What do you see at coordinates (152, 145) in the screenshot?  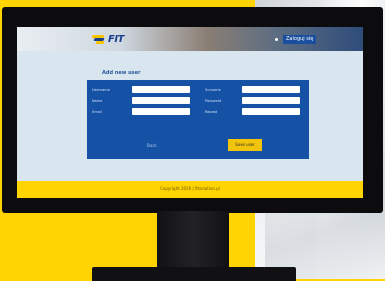 I see `back-link: Back` at bounding box center [152, 145].